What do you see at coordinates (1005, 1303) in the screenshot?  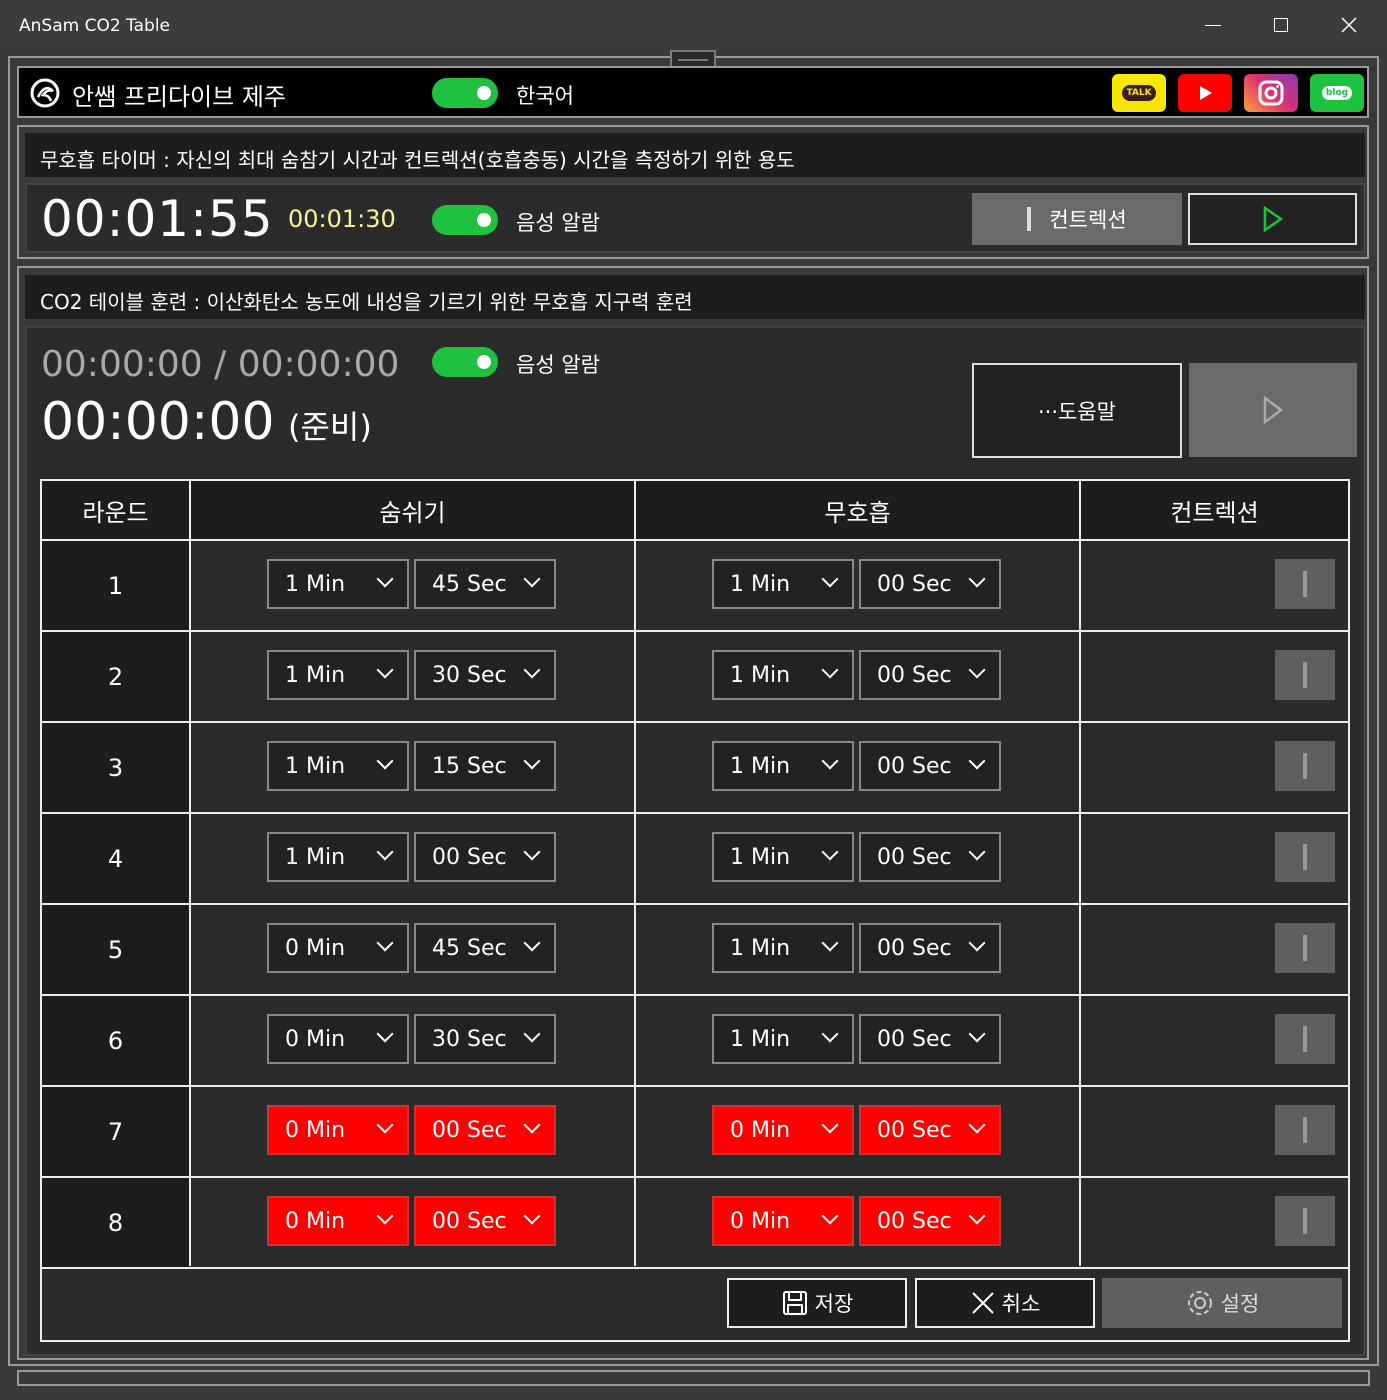 I see `cancel-button: 취소` at bounding box center [1005, 1303].